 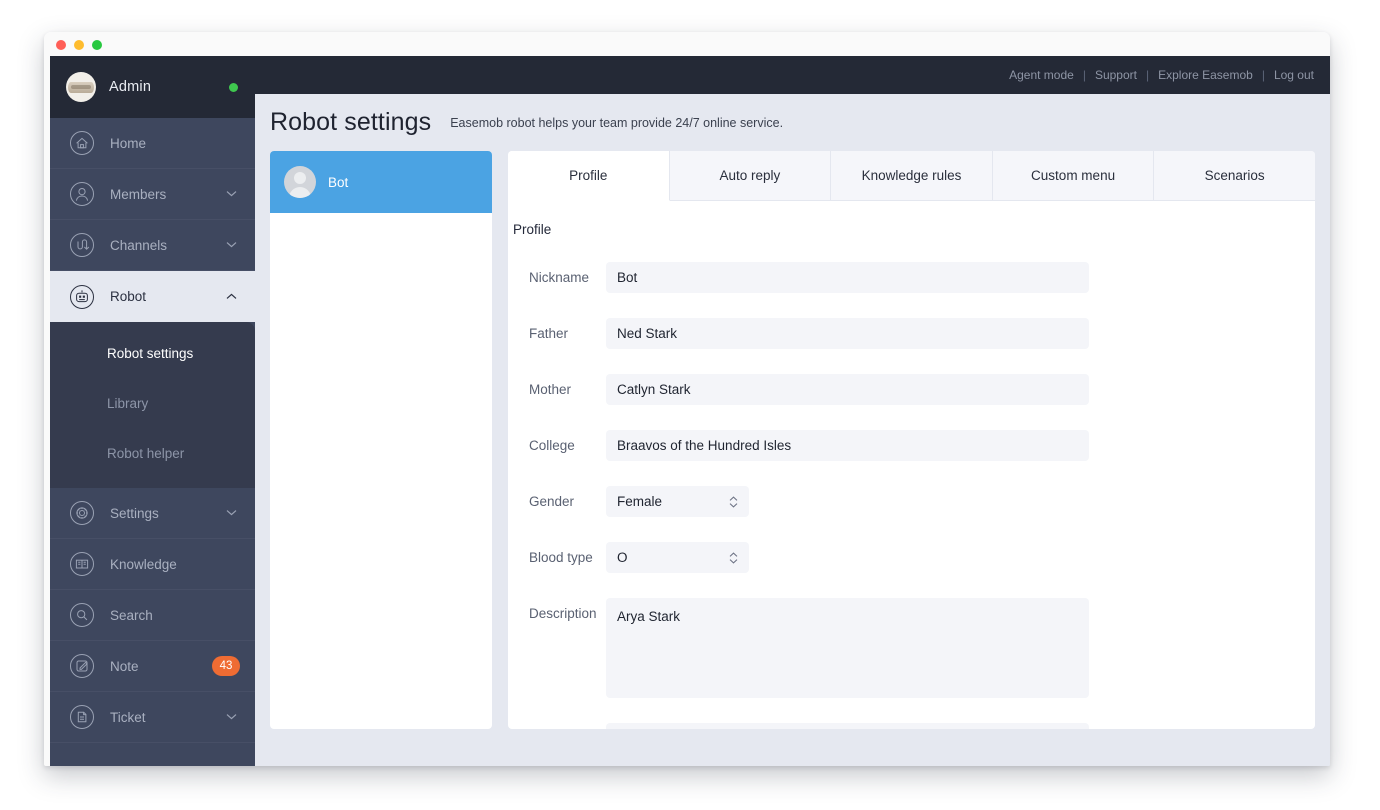 What do you see at coordinates (152, 143) in the screenshot?
I see `sidebar-item-home: Home` at bounding box center [152, 143].